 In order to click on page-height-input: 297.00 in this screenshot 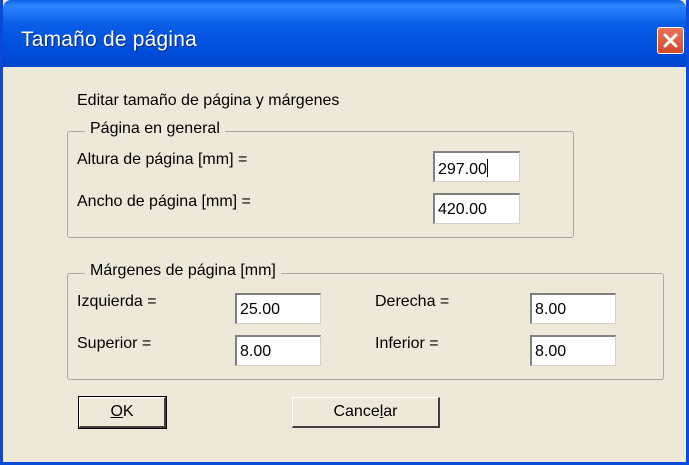, I will do `click(476, 166)`.